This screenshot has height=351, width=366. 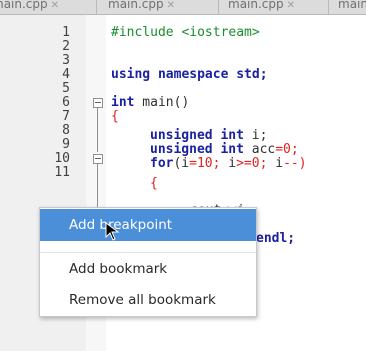 I want to click on code-line: for(i=10; i>=0; i--), so click(x=228, y=163).